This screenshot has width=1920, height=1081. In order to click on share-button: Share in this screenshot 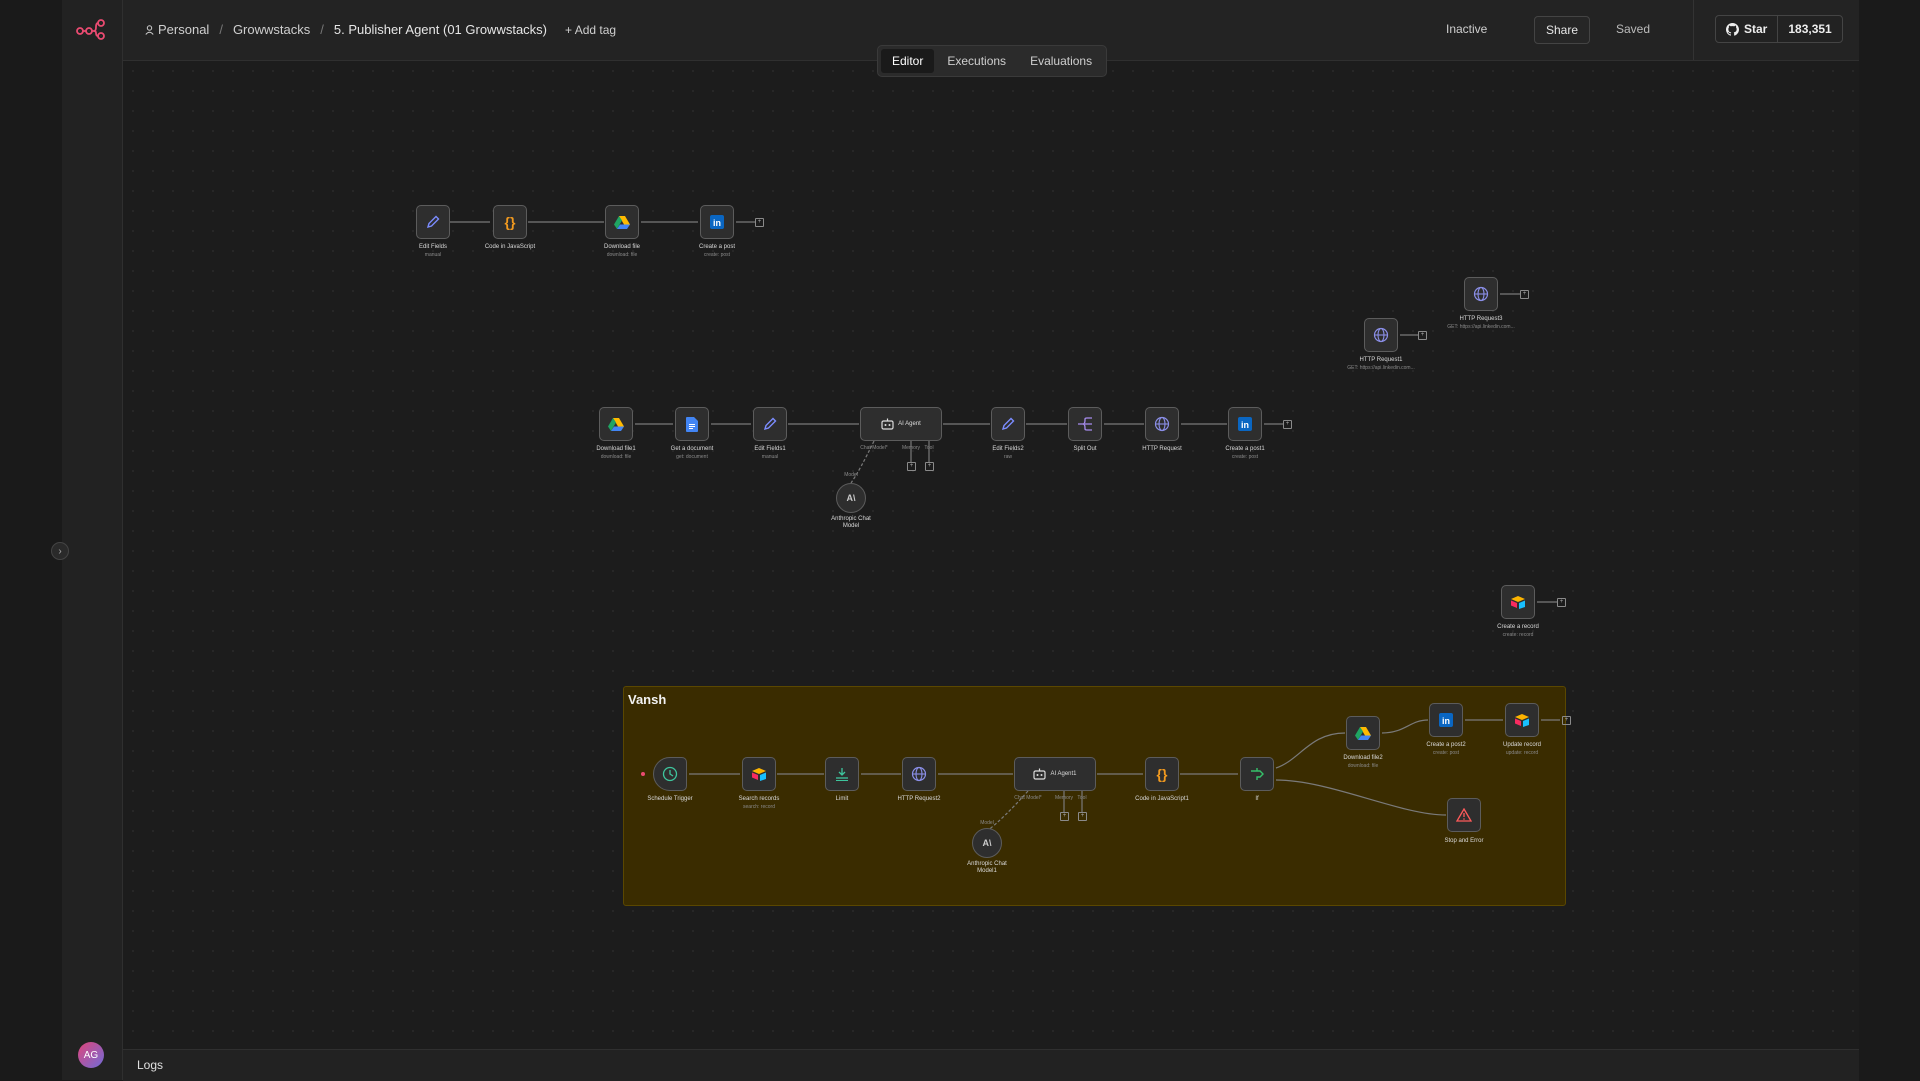, I will do `click(1562, 30)`.